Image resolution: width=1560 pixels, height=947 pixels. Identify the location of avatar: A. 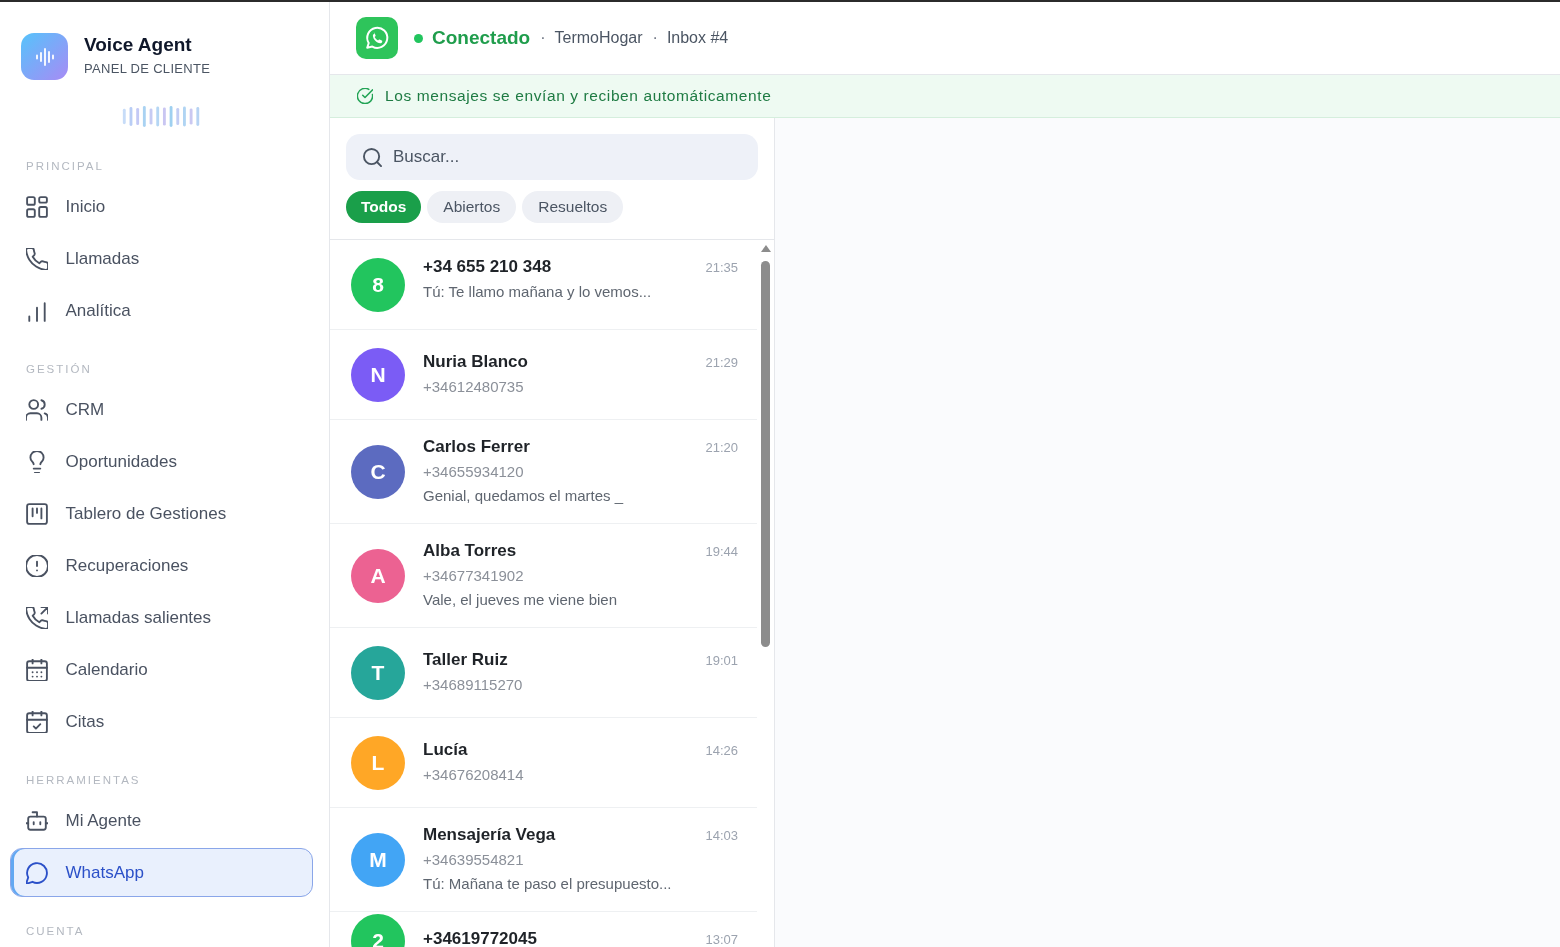
(378, 575).